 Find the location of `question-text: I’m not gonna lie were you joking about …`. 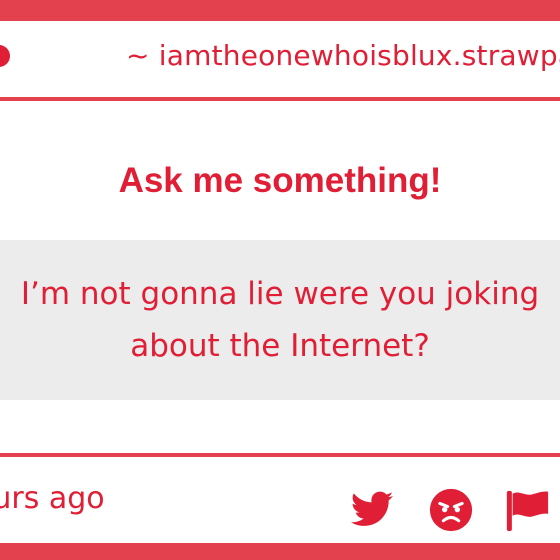

question-text: I’m not gonna lie were you joking about … is located at coordinates (280, 320).